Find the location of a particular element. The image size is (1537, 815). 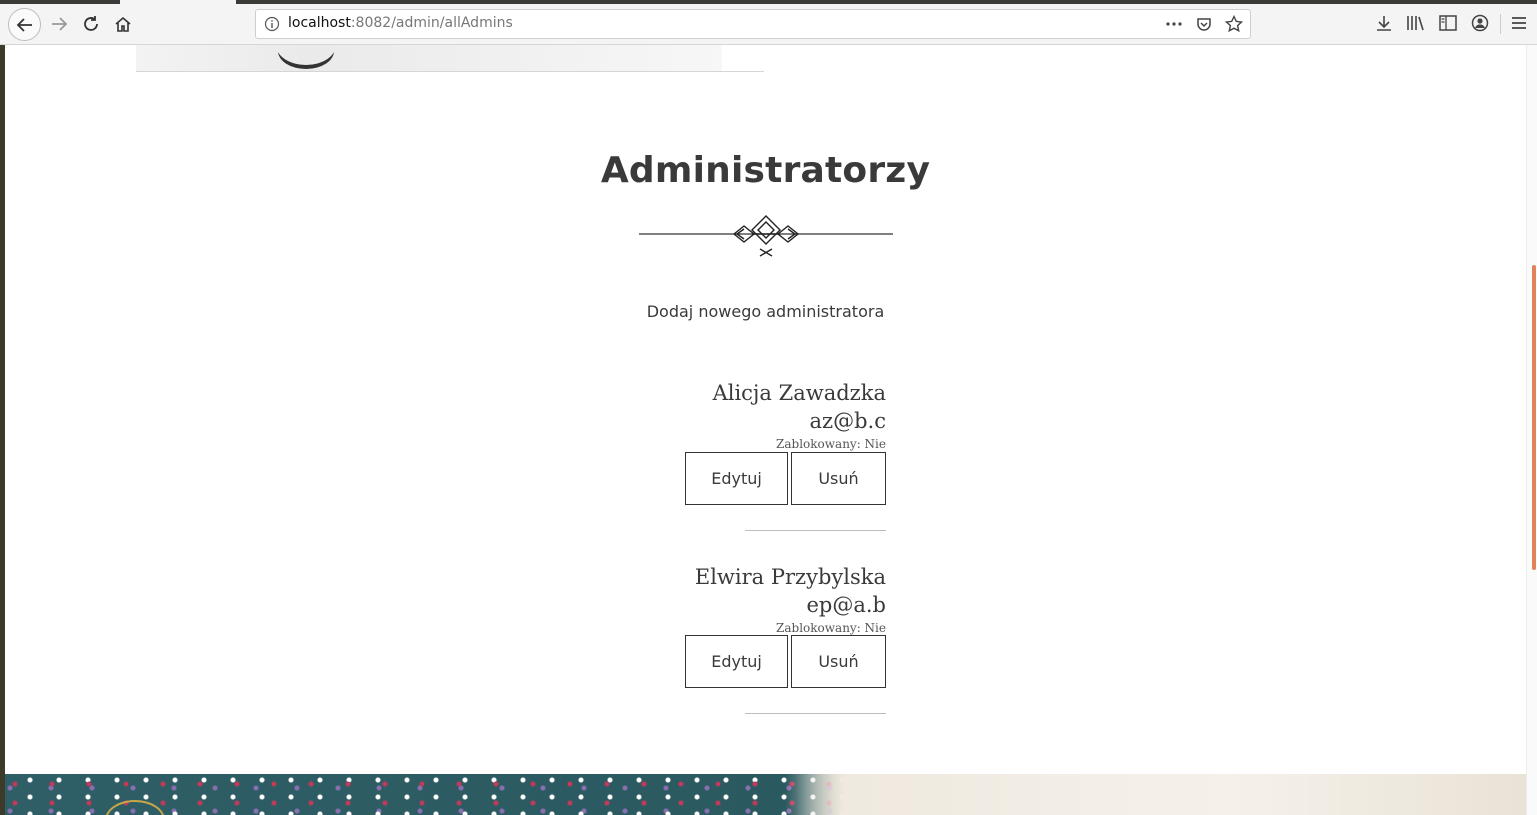

downloads-icon is located at coordinates (1384, 23).